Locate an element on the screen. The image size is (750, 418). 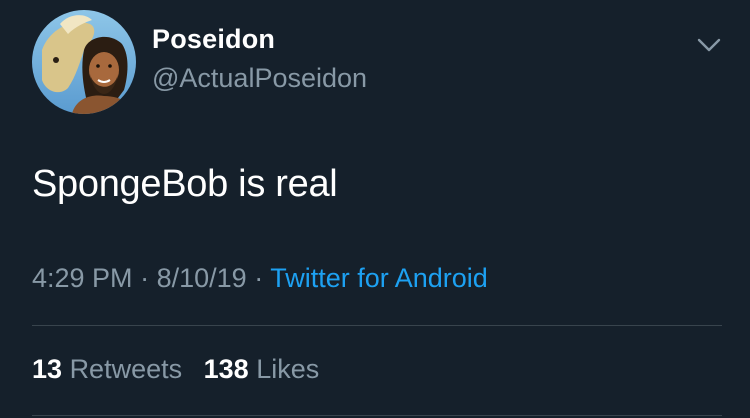
tweet-metadata: 4:29 PM · 8/10/19 · Twitter for Android is located at coordinates (260, 278).